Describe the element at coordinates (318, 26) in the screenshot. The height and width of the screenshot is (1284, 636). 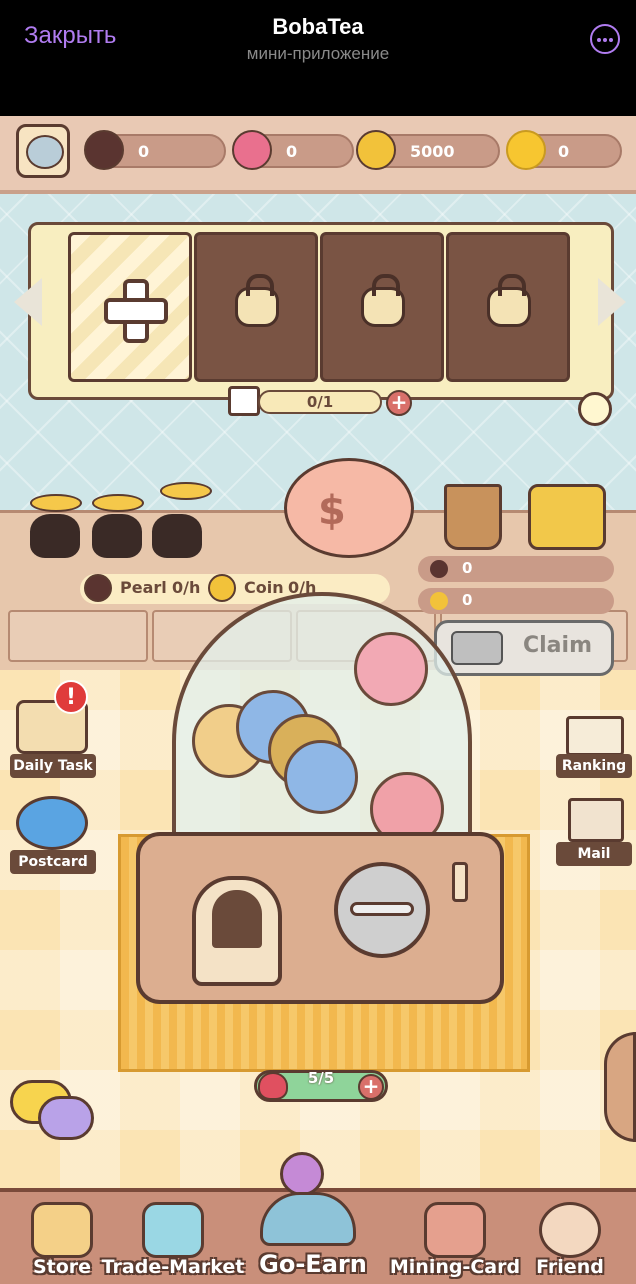
I see `app-title: BobaTea` at that location.